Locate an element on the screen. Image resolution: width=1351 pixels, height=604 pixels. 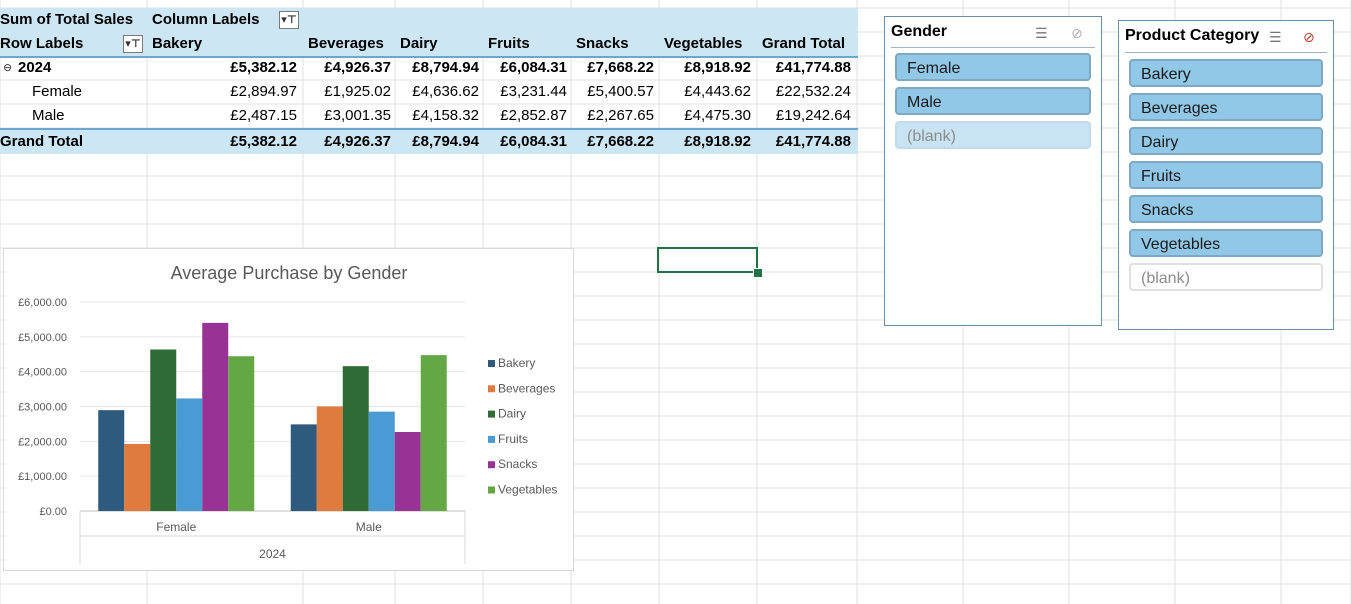
legend-label-dairy: Dairy is located at coordinates (512, 414).